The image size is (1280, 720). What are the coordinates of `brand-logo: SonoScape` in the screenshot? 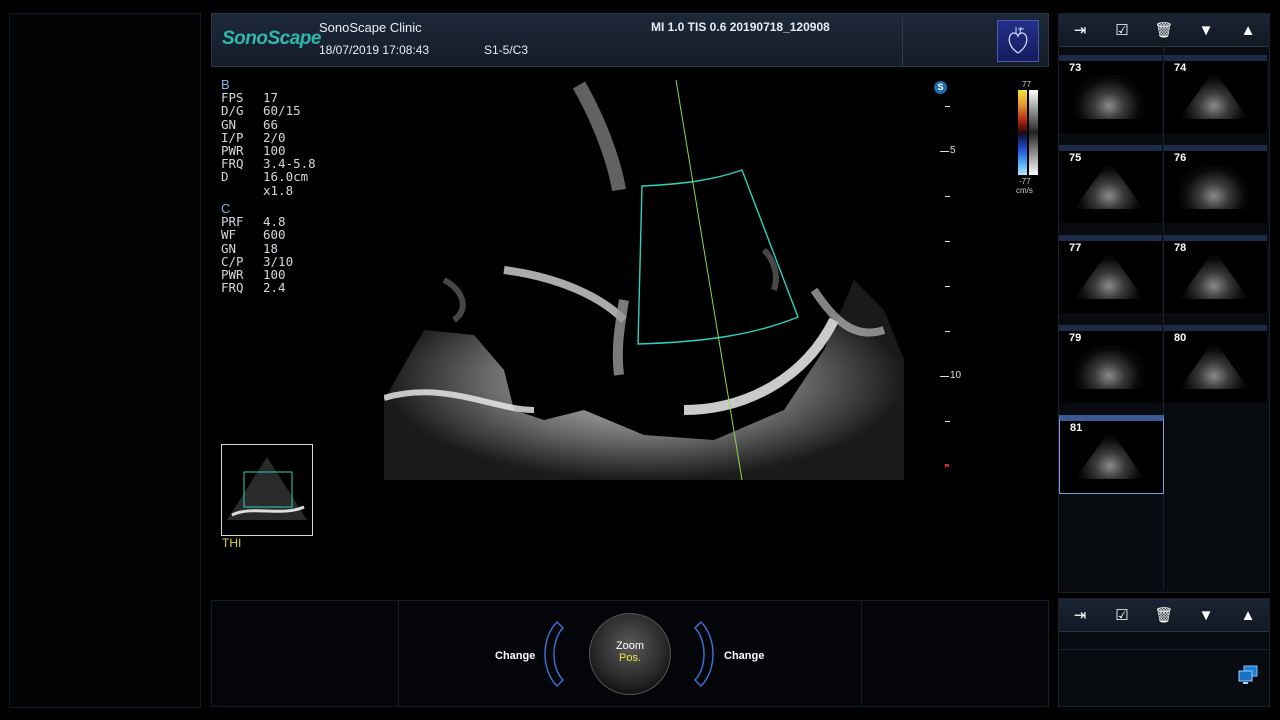 It's located at (271, 38).